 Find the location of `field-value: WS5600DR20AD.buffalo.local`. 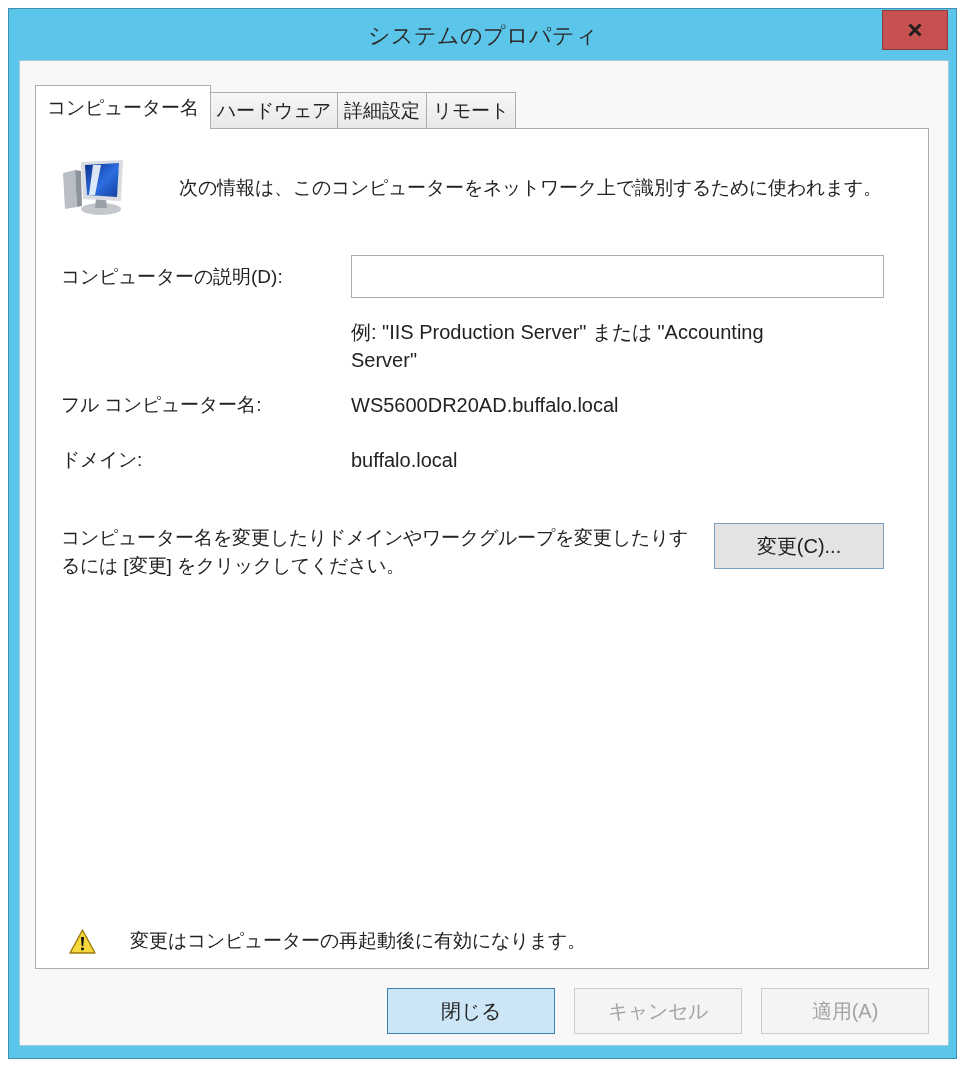

field-value: WS5600DR20AD.buffalo.local is located at coordinates (485, 405).